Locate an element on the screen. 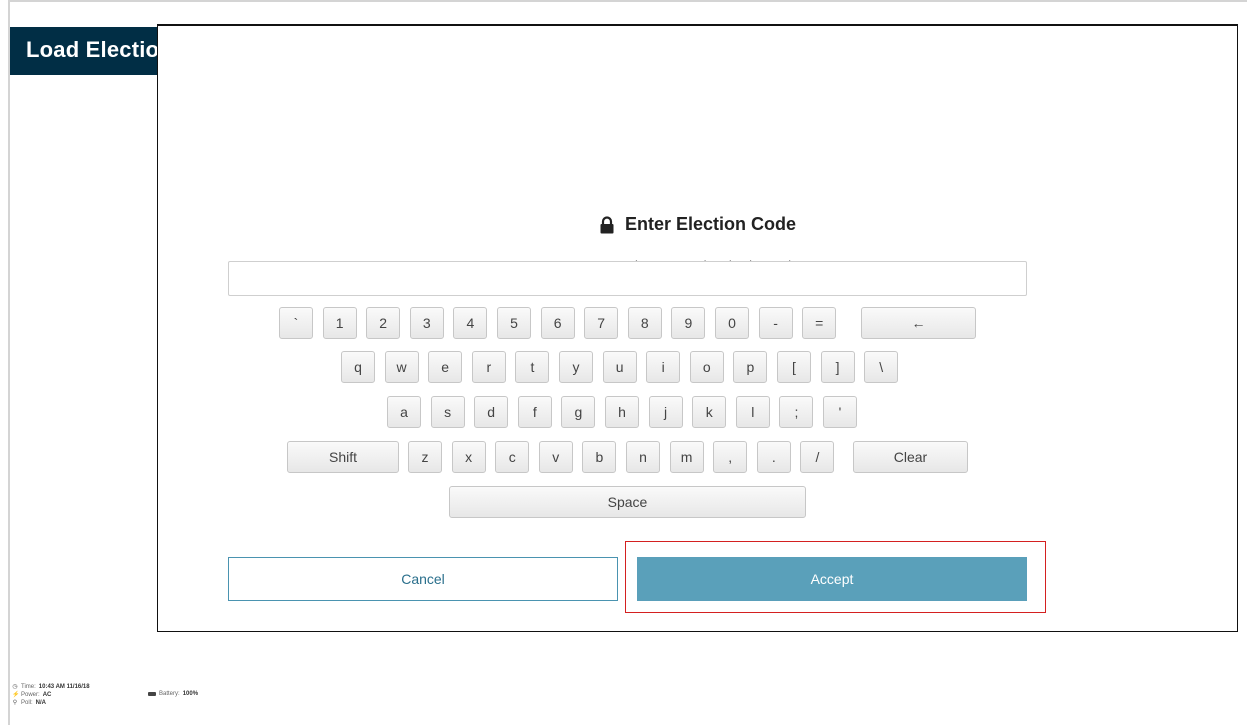 The image size is (1247, 725). status-power-row: ⚡ Power: AC is located at coordinates (51, 695).